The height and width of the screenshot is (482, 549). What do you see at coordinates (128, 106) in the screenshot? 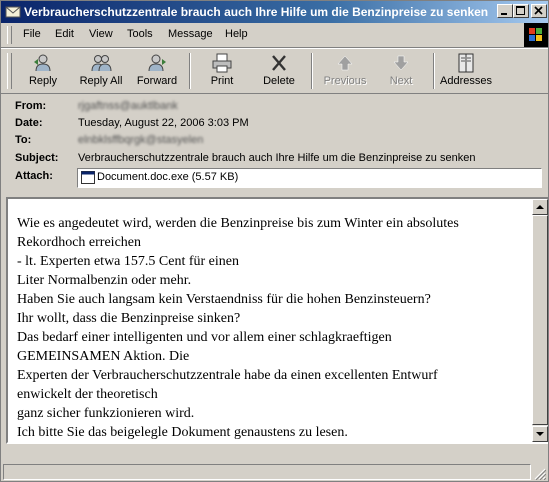
I see `from-value: rjgaftnss@auktlbank` at bounding box center [128, 106].